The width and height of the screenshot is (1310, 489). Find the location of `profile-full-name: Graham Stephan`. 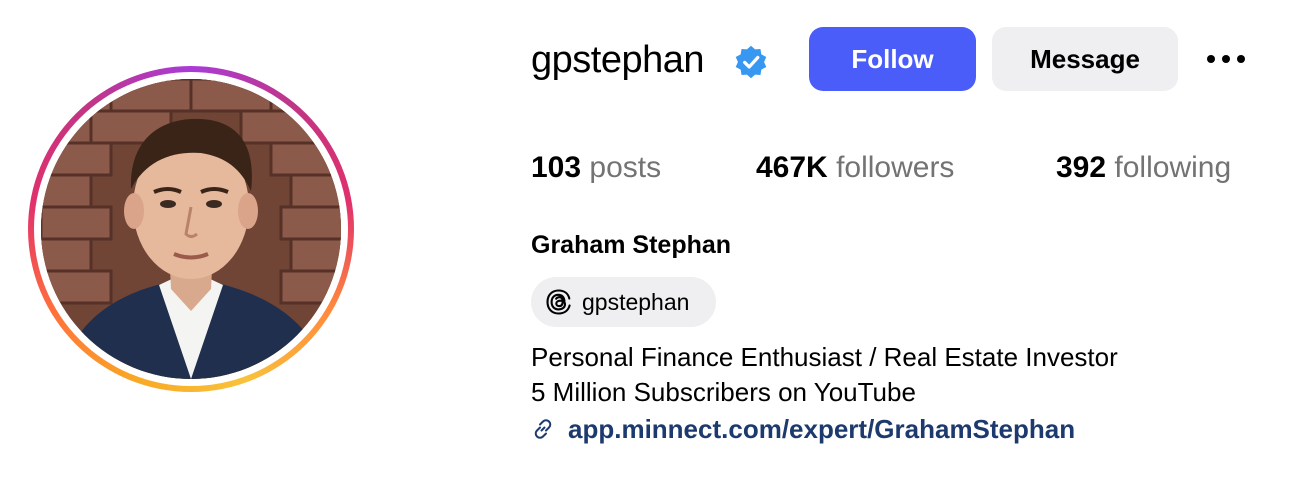

profile-full-name: Graham Stephan is located at coordinates (631, 245).